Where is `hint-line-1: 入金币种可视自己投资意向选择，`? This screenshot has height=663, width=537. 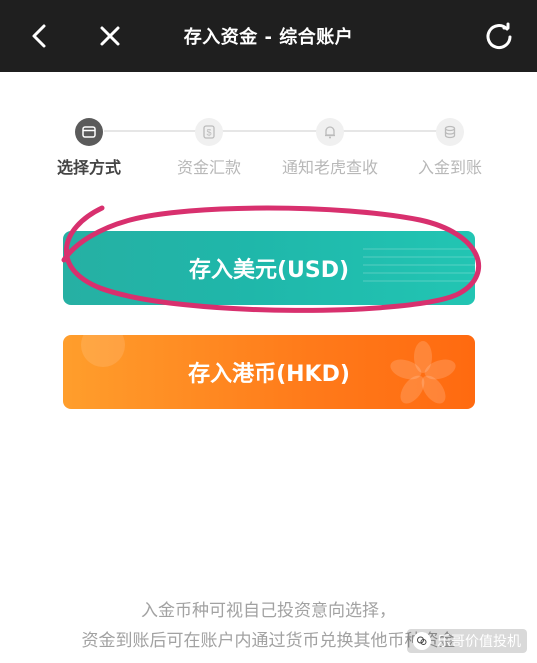 hint-line-1: 入金币种可视自己投资意向选择， is located at coordinates (268, 611).